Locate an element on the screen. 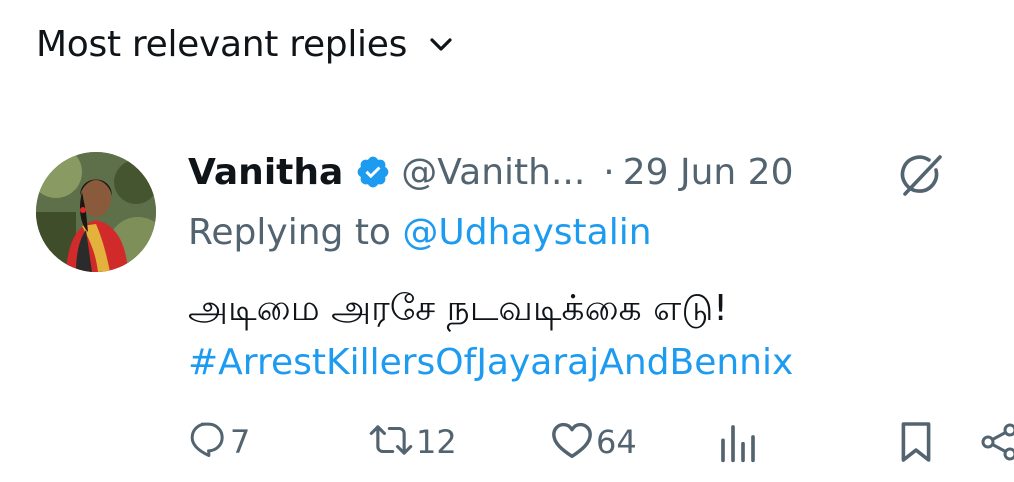 The width and height of the screenshot is (1014, 482). heart-icon is located at coordinates (572, 442).